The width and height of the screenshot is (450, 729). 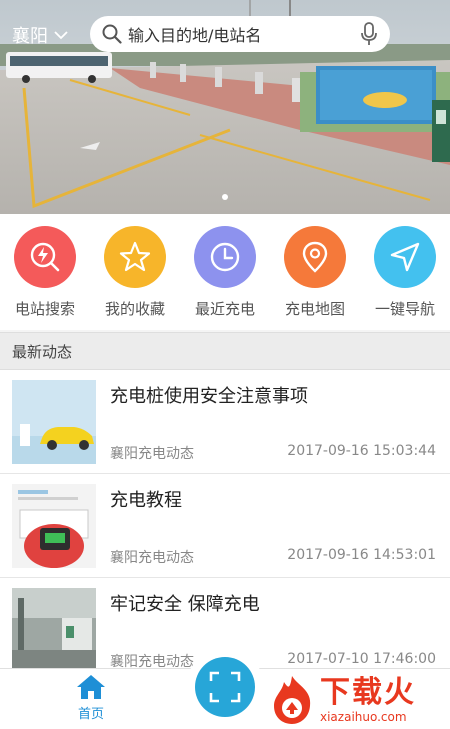 What do you see at coordinates (30, 36) in the screenshot?
I see `city-name: 襄阳` at bounding box center [30, 36].